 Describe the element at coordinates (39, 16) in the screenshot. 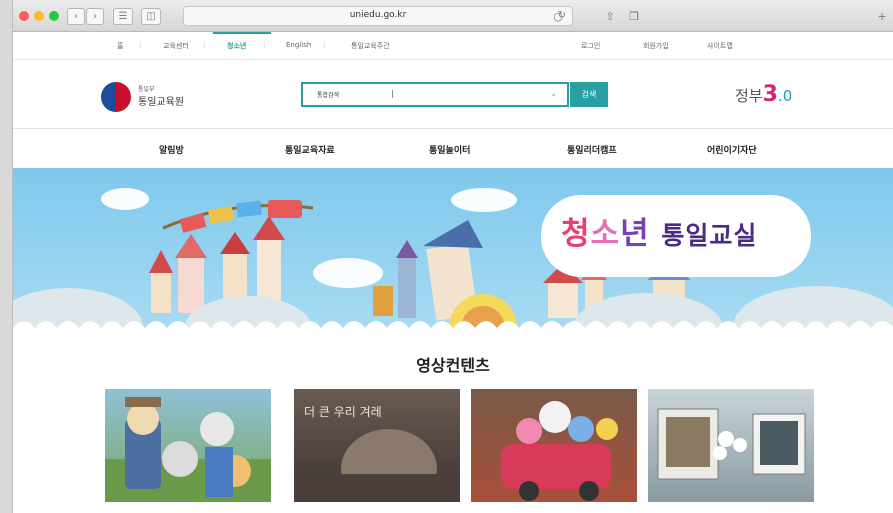

I see `minimize-window-button` at that location.